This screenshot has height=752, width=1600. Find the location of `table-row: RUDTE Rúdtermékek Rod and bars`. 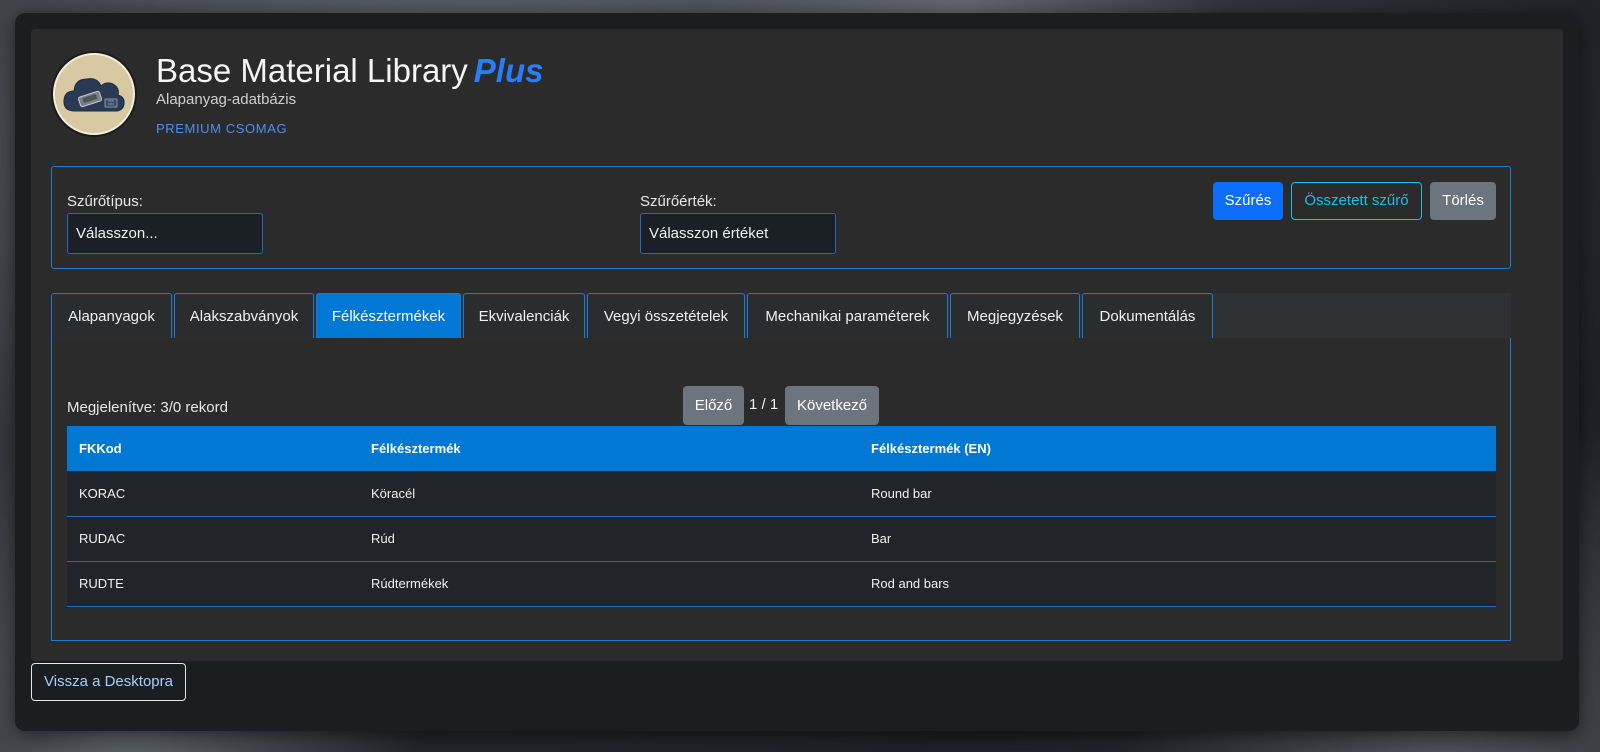

table-row: RUDTE Rúdtermékek Rod and bars is located at coordinates (781, 584).